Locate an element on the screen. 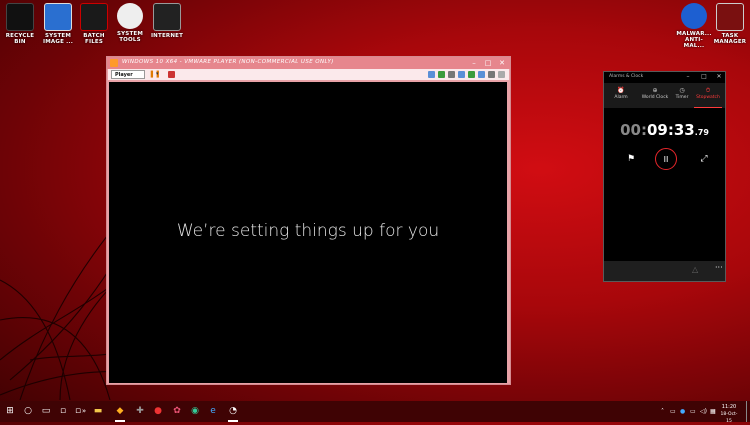 The width and height of the screenshot is (750, 425). action-center-icon: ▭ is located at coordinates (673, 411).